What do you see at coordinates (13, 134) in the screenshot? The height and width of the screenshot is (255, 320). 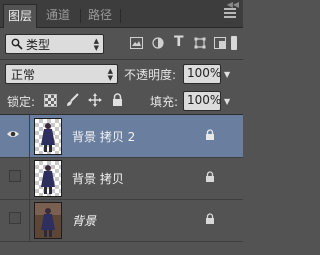 I see `visibility-eye-icon` at bounding box center [13, 134].